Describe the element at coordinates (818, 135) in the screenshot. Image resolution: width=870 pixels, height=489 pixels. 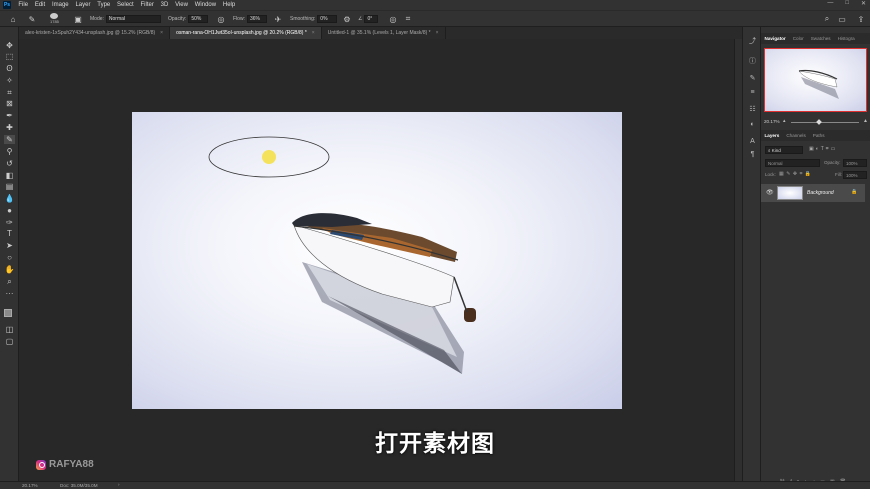
I see `tab-paths: Paths` at that location.